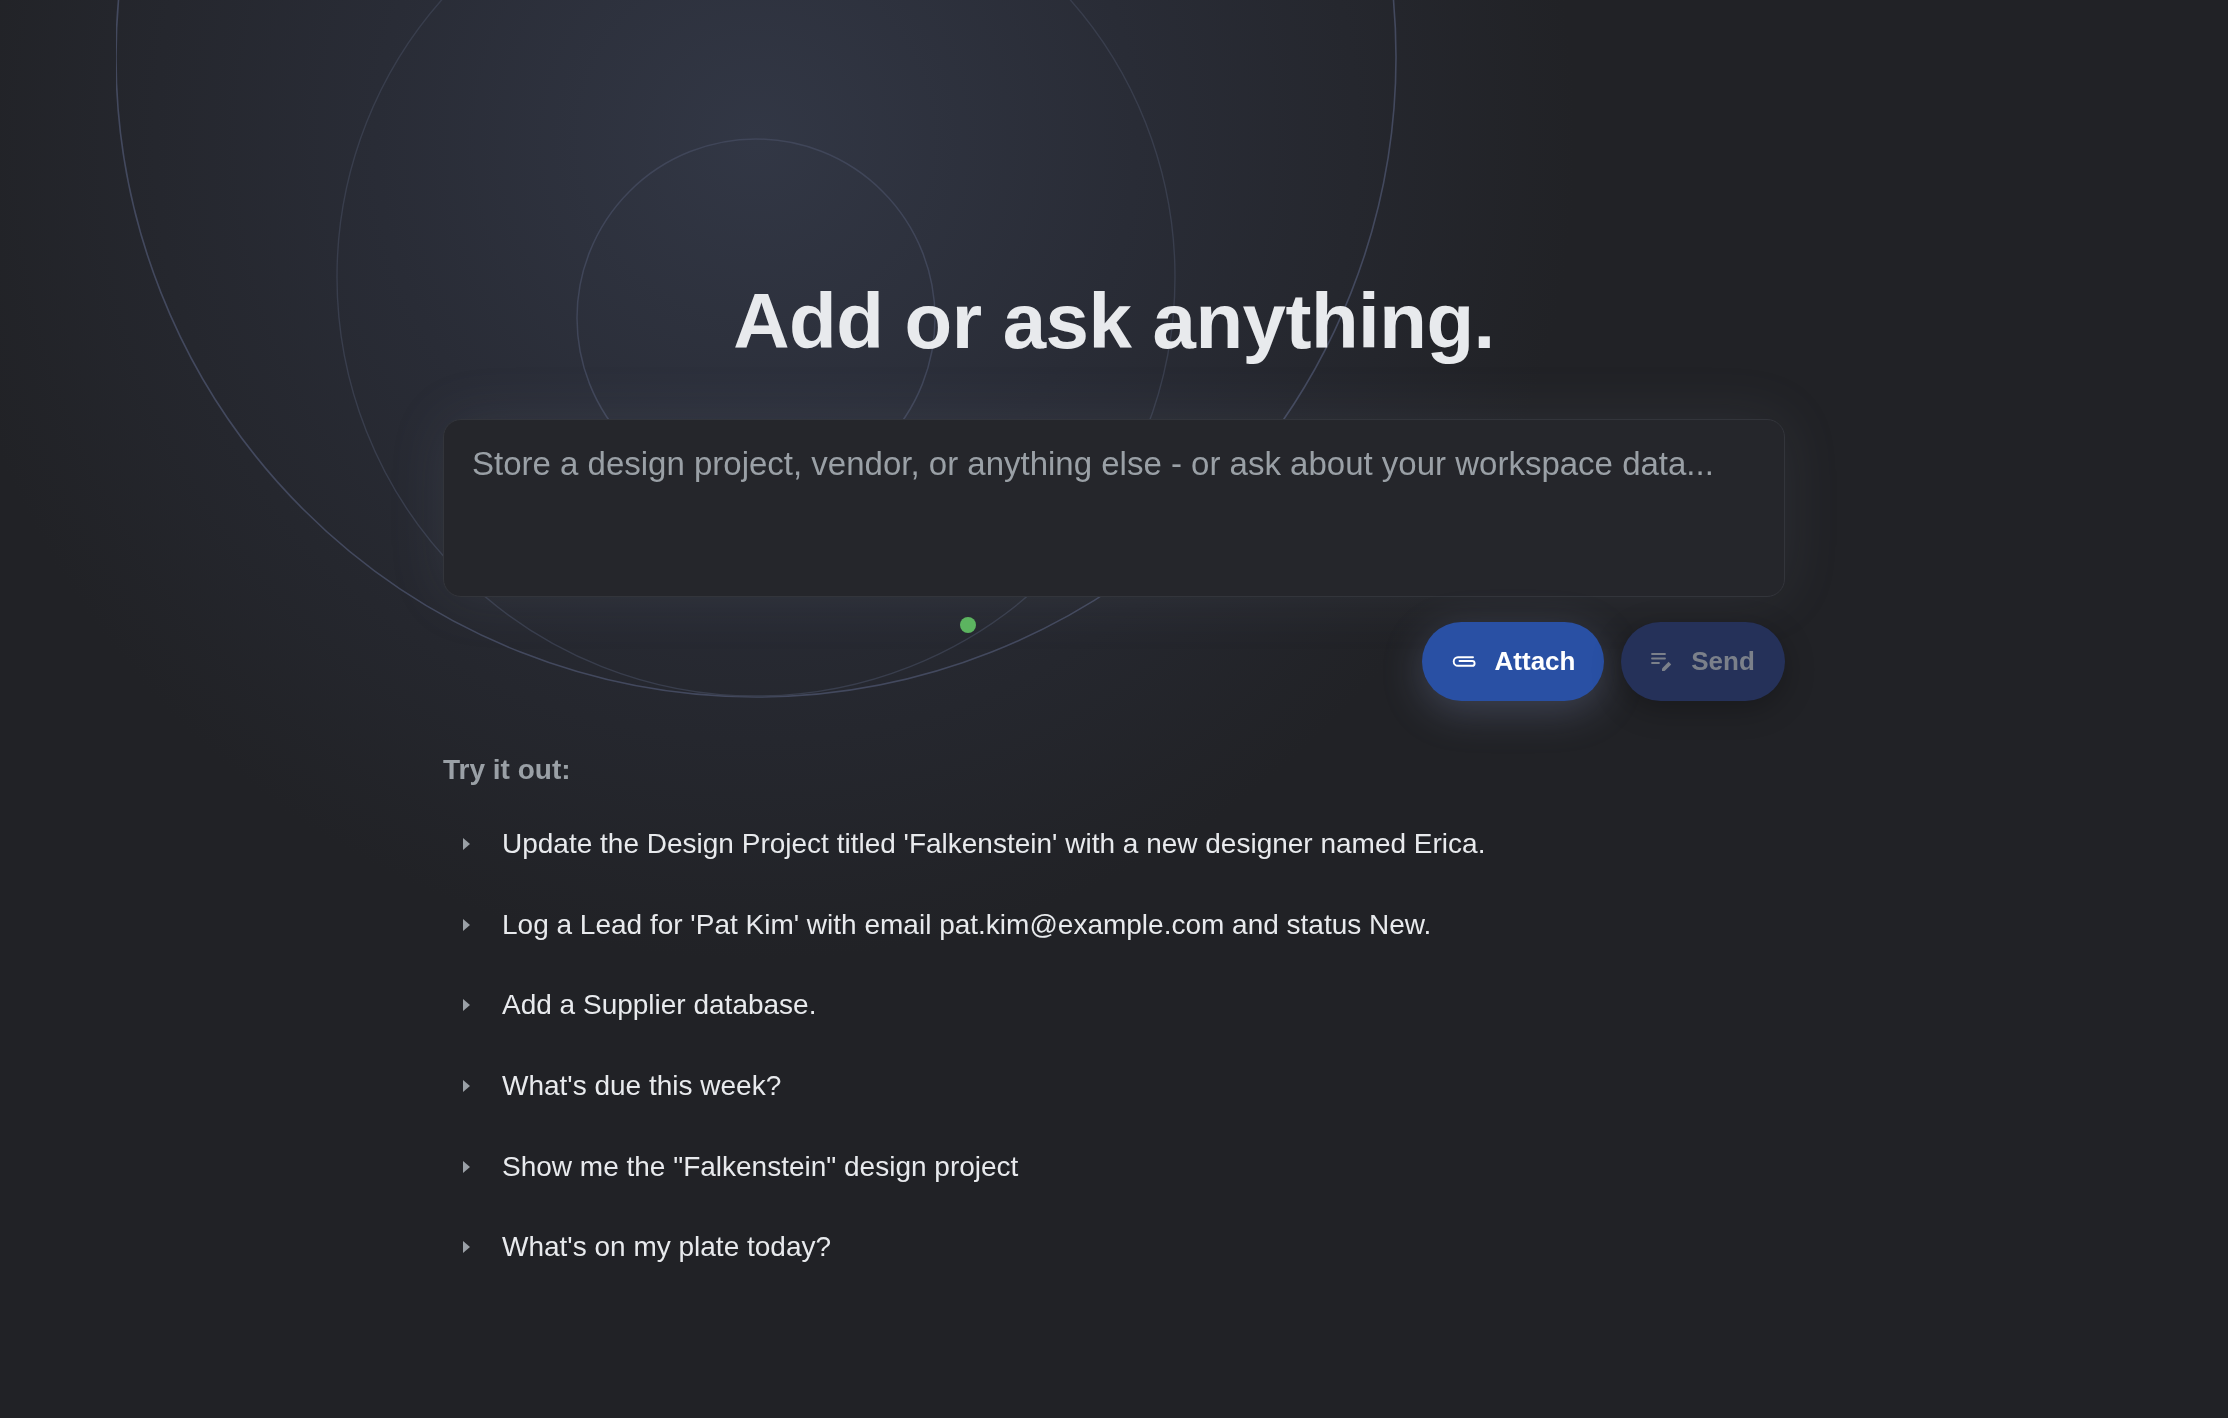 The height and width of the screenshot is (1418, 2228). What do you see at coordinates (1463, 661) in the screenshot?
I see `paperclip-icon` at bounding box center [1463, 661].